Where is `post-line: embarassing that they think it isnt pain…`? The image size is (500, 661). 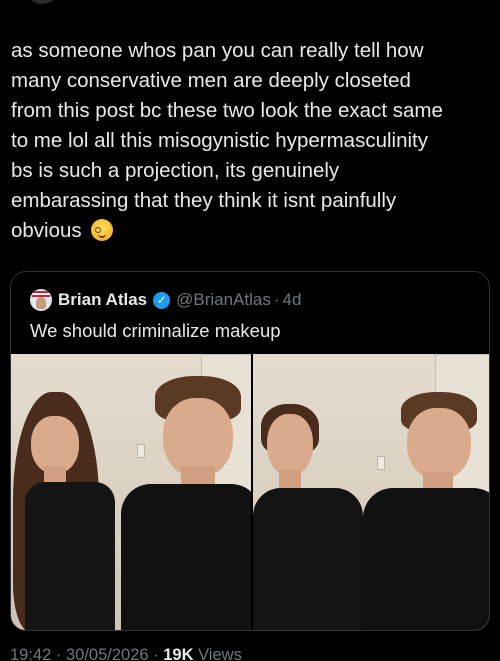 post-line: embarassing that they think it isnt pain… is located at coordinates (204, 200).